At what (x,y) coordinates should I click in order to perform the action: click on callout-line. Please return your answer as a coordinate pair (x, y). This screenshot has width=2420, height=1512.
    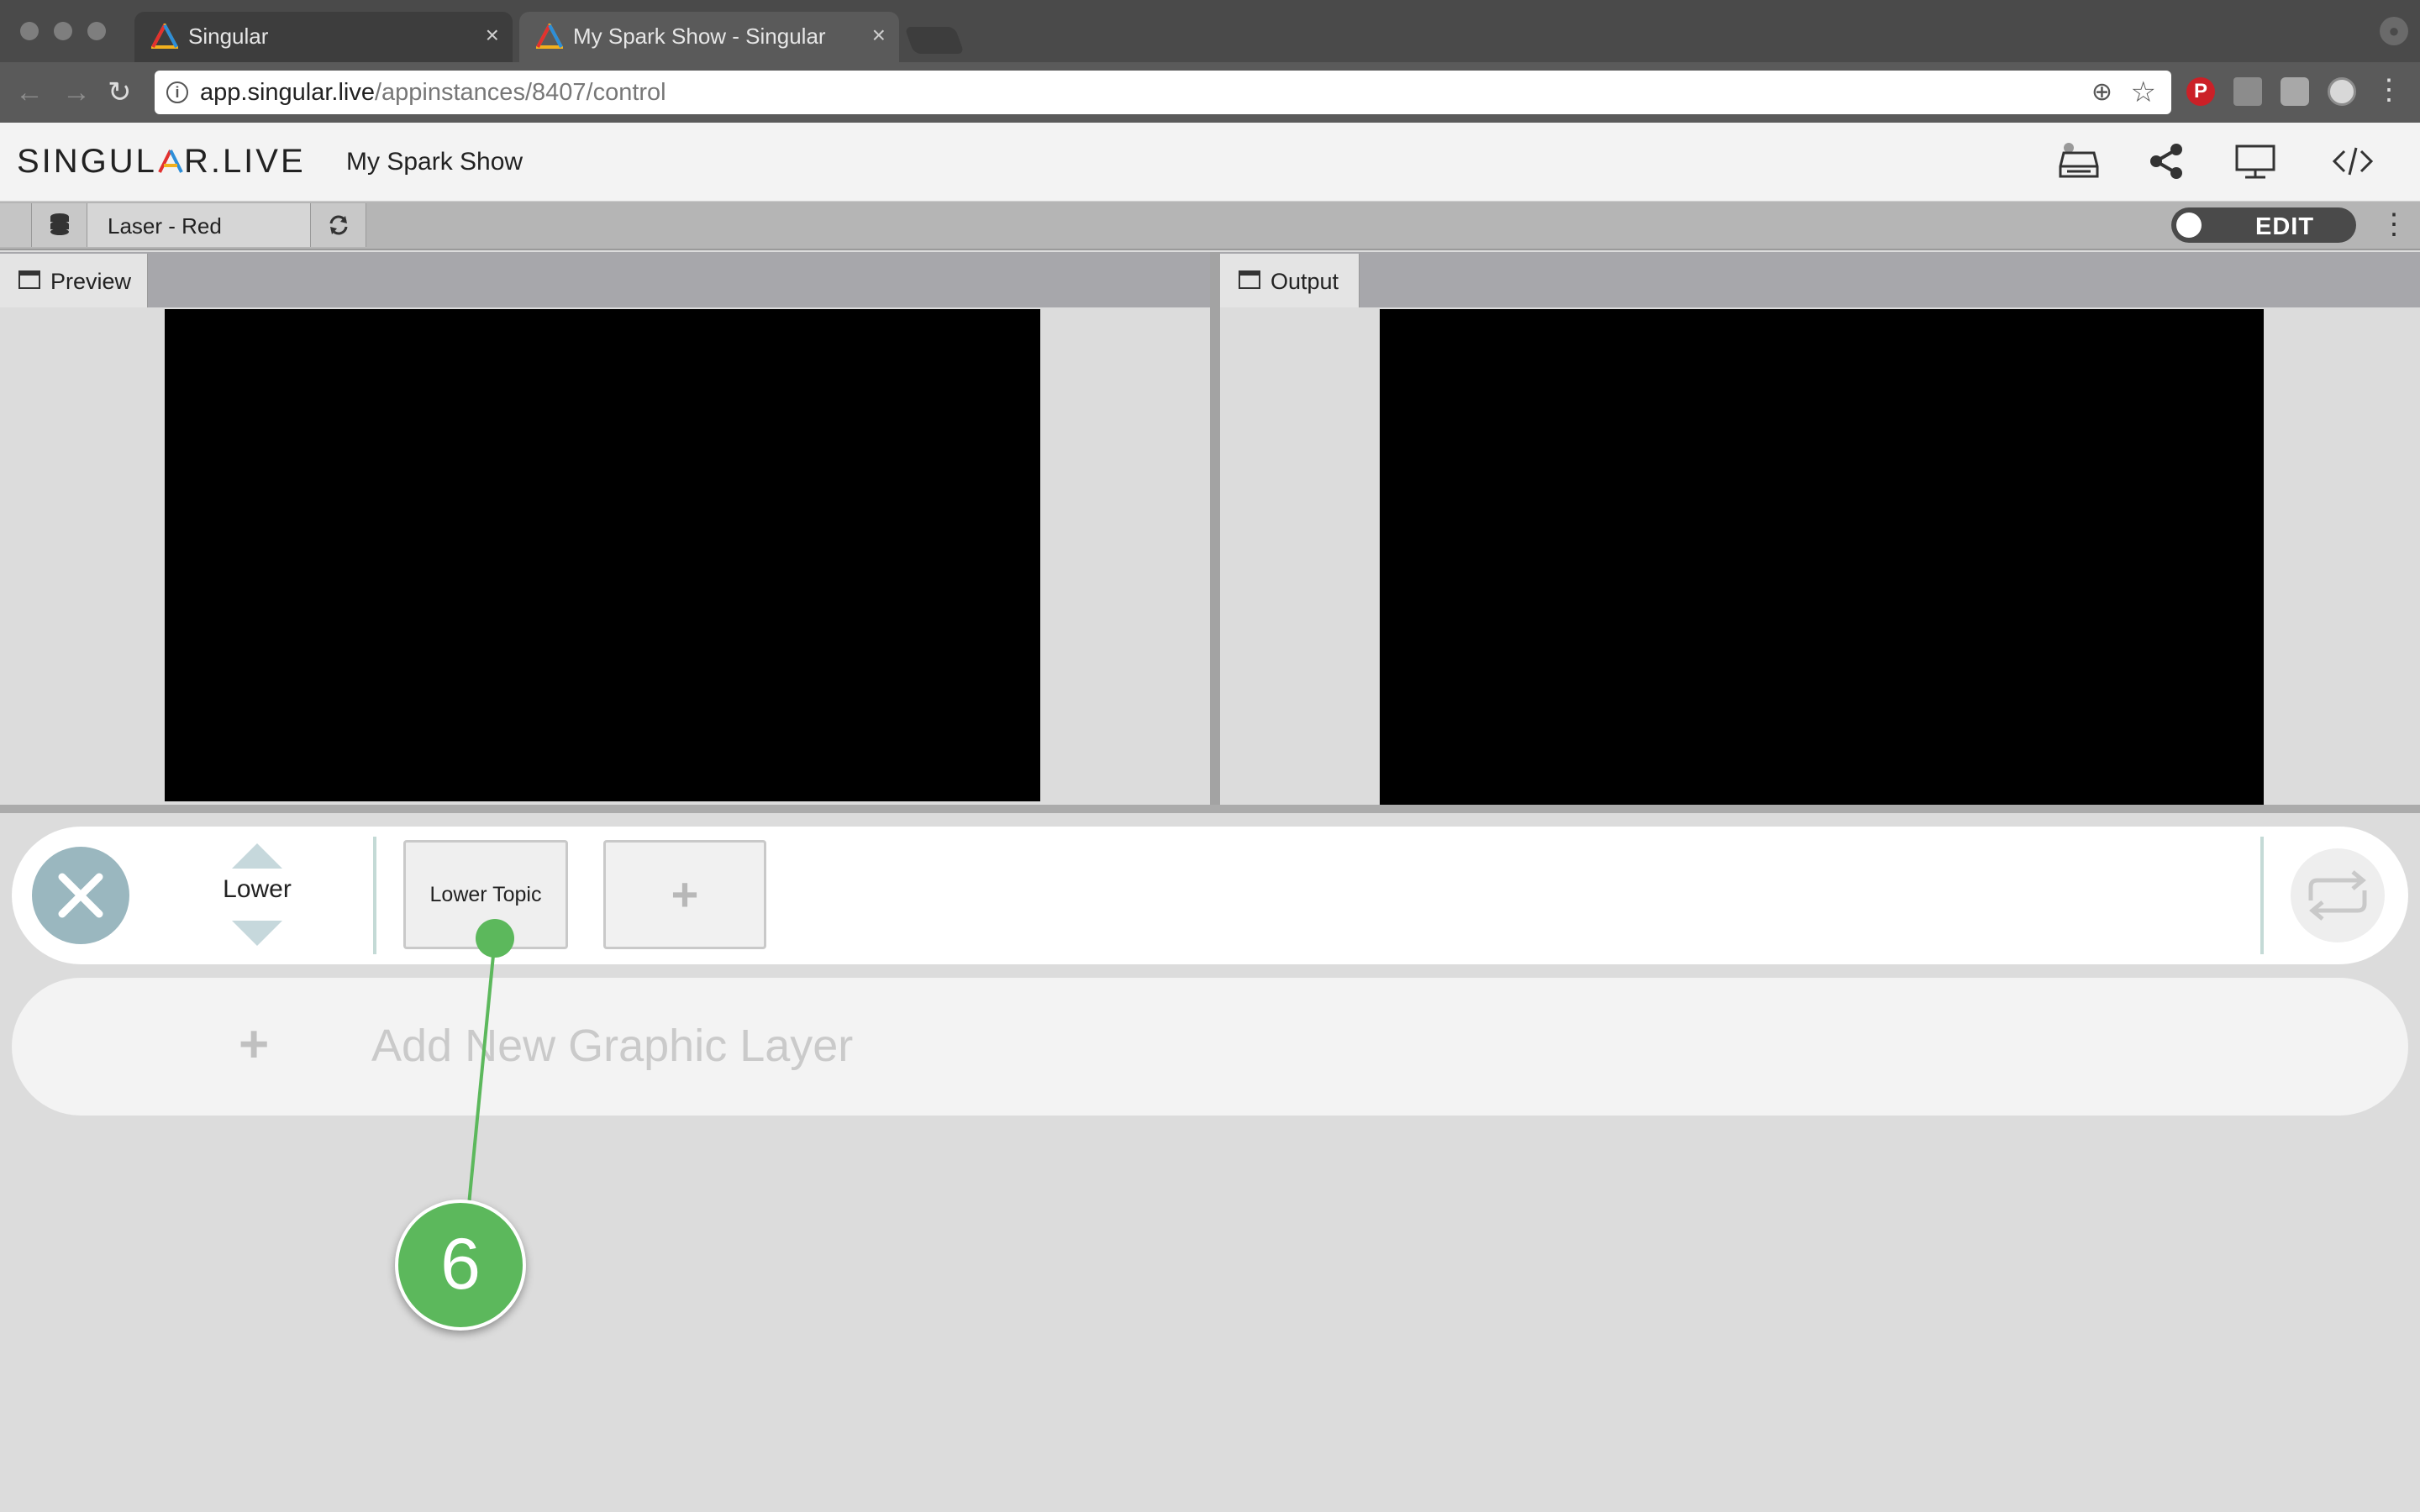
    Looking at the image, I should click on (482, 1071).